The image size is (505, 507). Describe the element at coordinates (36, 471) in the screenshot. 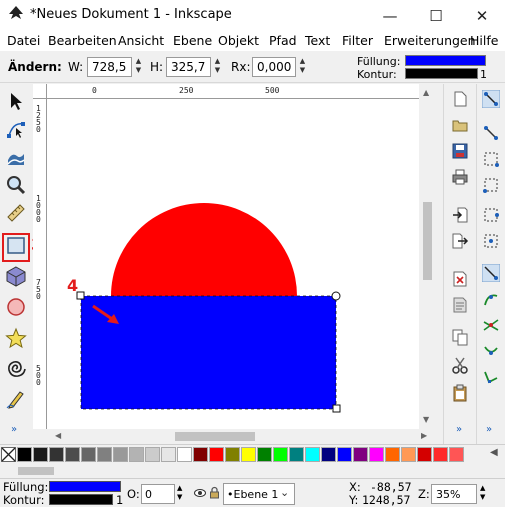

I see `palette-scroll-thumb` at that location.